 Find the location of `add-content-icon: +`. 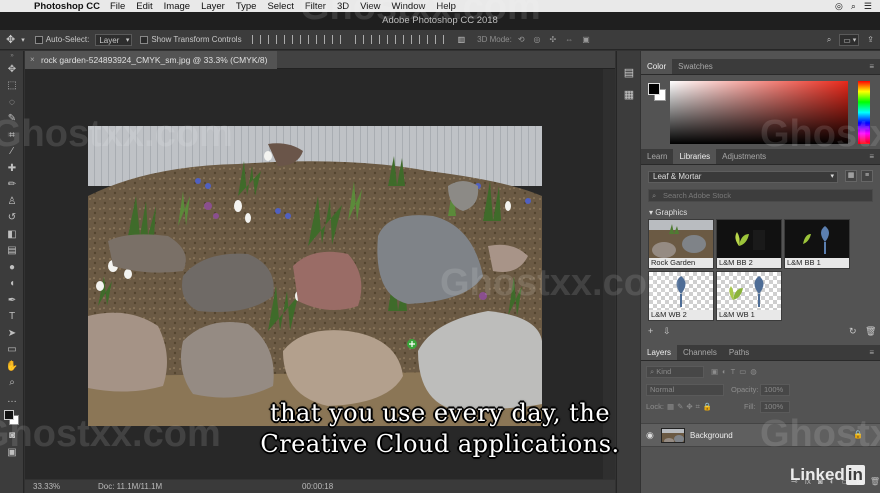

add-content-icon: + is located at coordinates (650, 331).